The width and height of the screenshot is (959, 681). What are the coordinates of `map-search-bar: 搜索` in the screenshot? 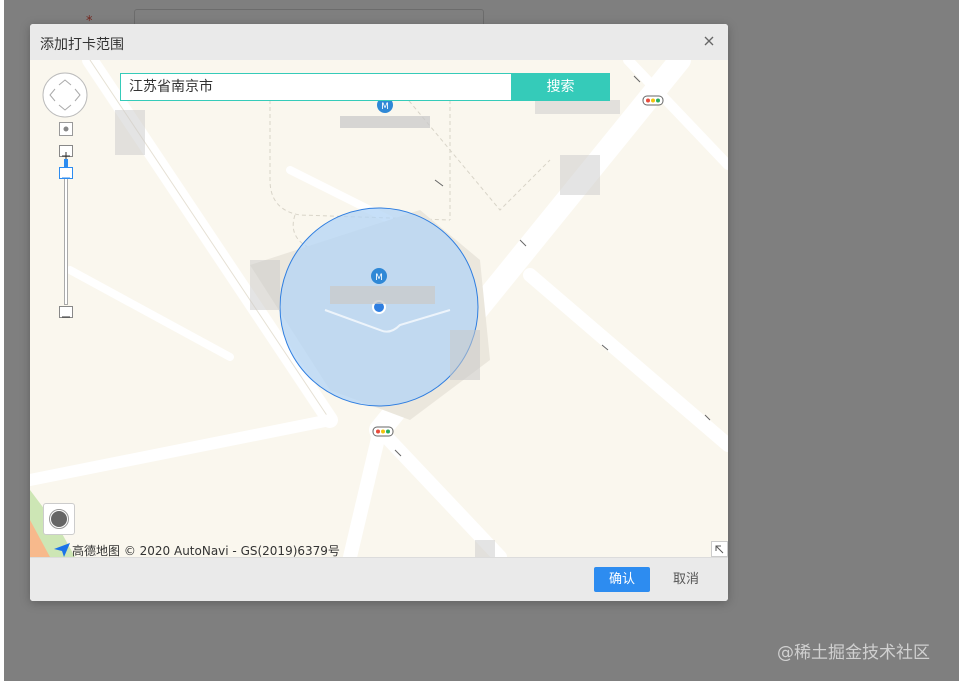 It's located at (365, 88).